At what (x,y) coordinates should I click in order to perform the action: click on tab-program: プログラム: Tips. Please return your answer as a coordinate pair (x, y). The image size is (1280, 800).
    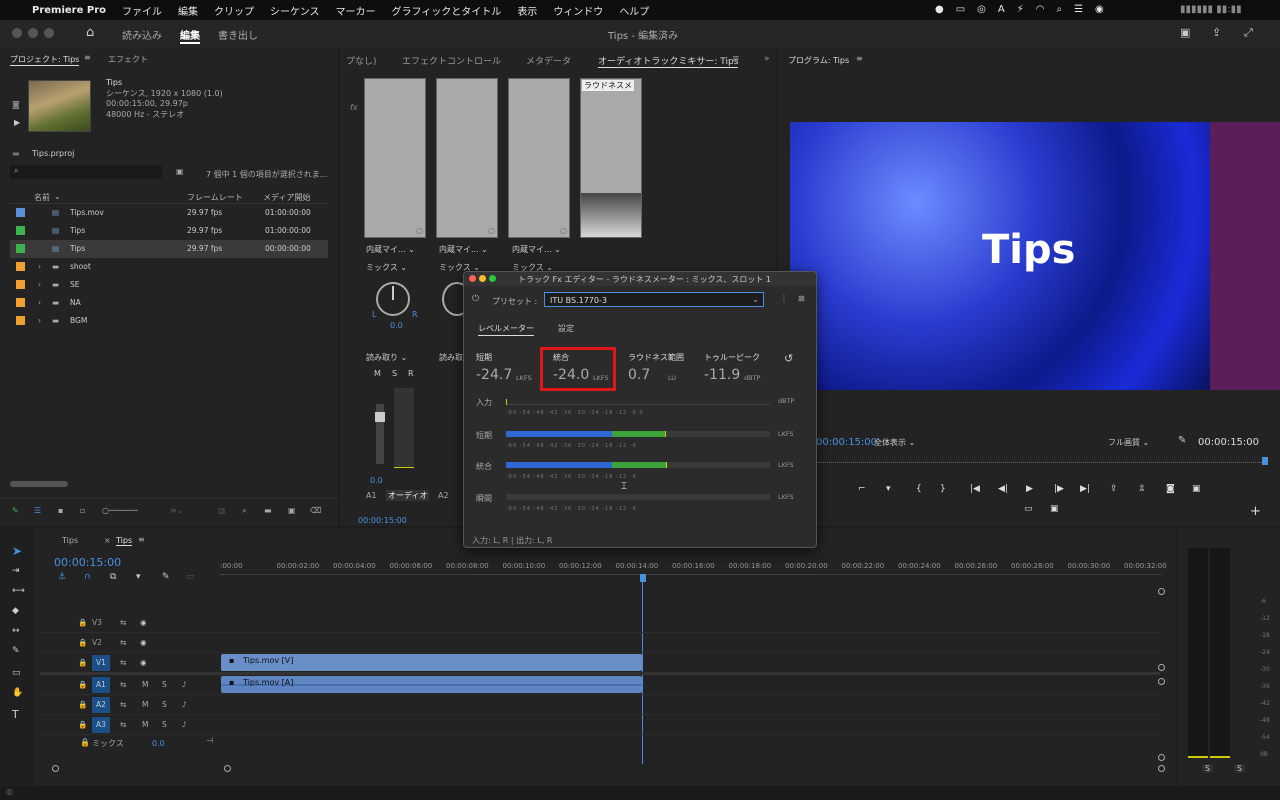
    Looking at the image, I should click on (818, 60).